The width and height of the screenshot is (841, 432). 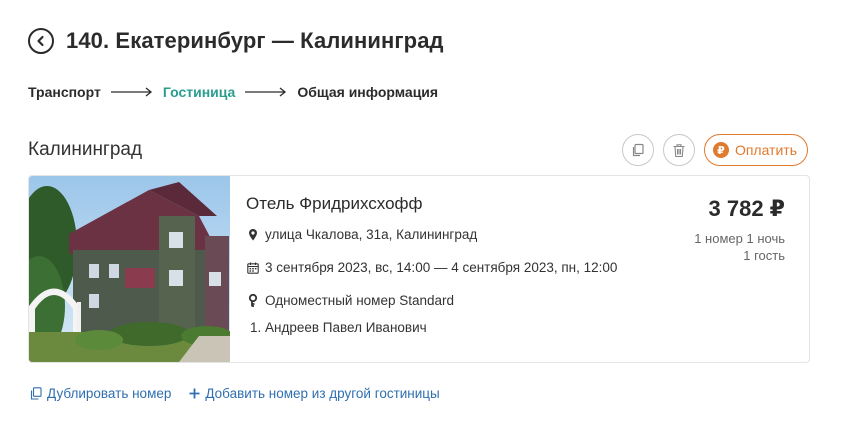 I want to click on delete-button, so click(x=678, y=150).